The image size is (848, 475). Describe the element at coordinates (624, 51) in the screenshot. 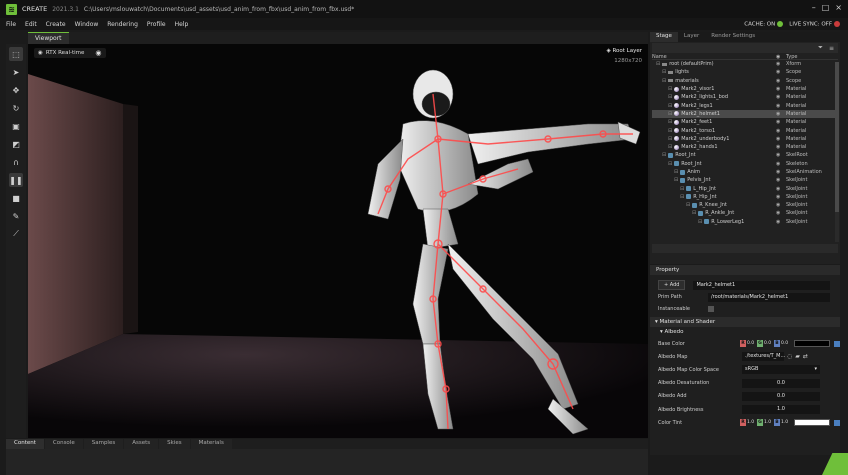

I see `root-layer-indicator: ◈ Root Layer` at that location.